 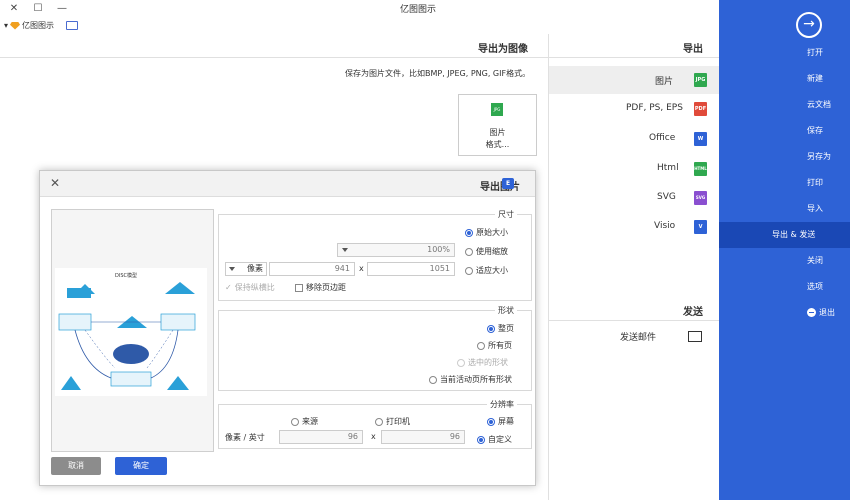 What do you see at coordinates (665, 226) in the screenshot?
I see `export-item-label: Visio` at bounding box center [665, 226].